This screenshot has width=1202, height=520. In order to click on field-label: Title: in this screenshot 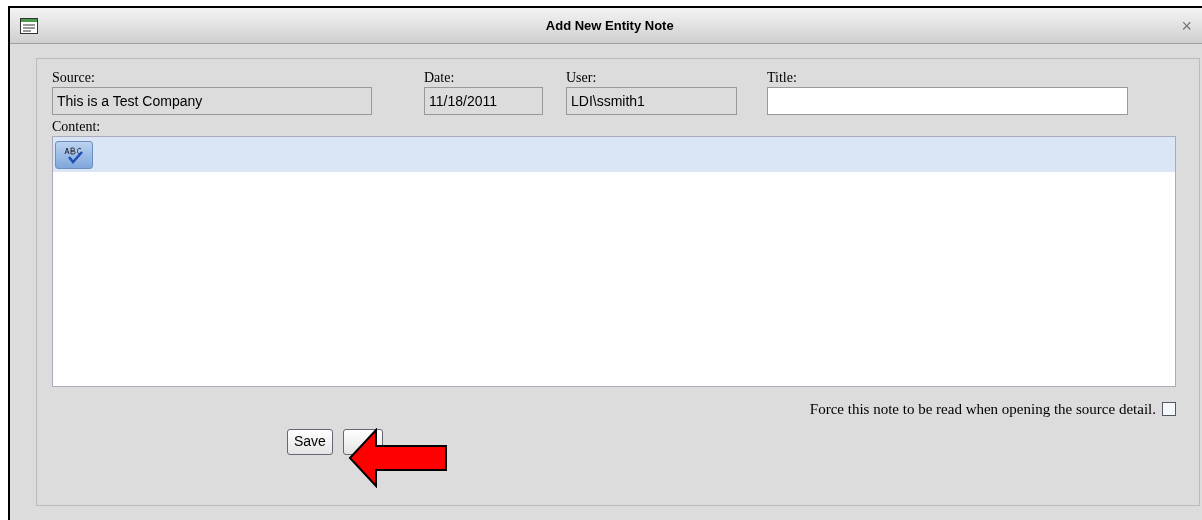, I will do `click(782, 78)`.